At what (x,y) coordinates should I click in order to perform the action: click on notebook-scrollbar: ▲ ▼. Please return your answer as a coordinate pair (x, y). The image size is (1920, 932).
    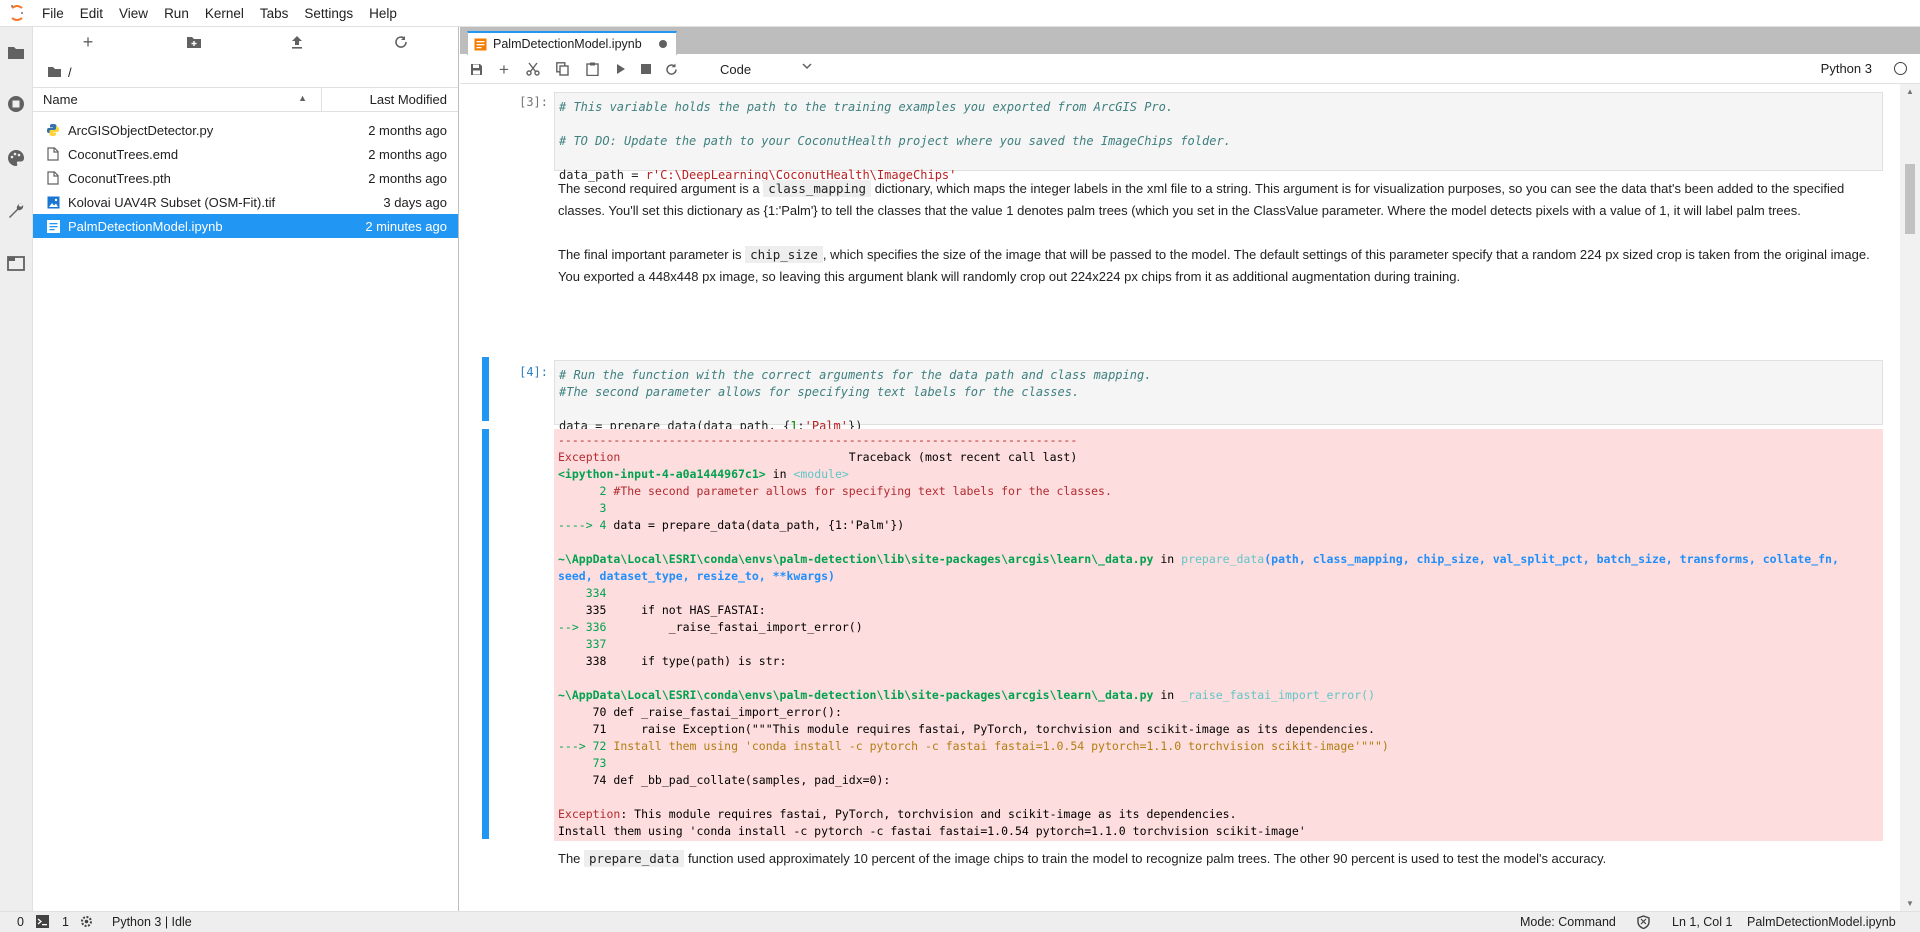
    Looking at the image, I should click on (1910, 497).